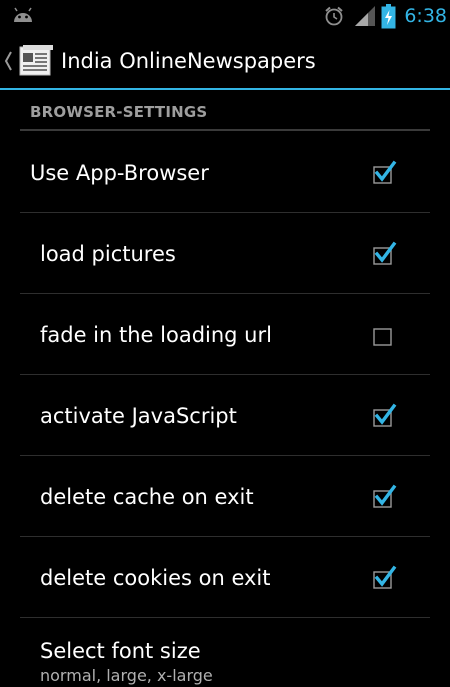 The image size is (450, 687). I want to click on pref-delete-cookies: delete cookies on exit, so click(225, 577).